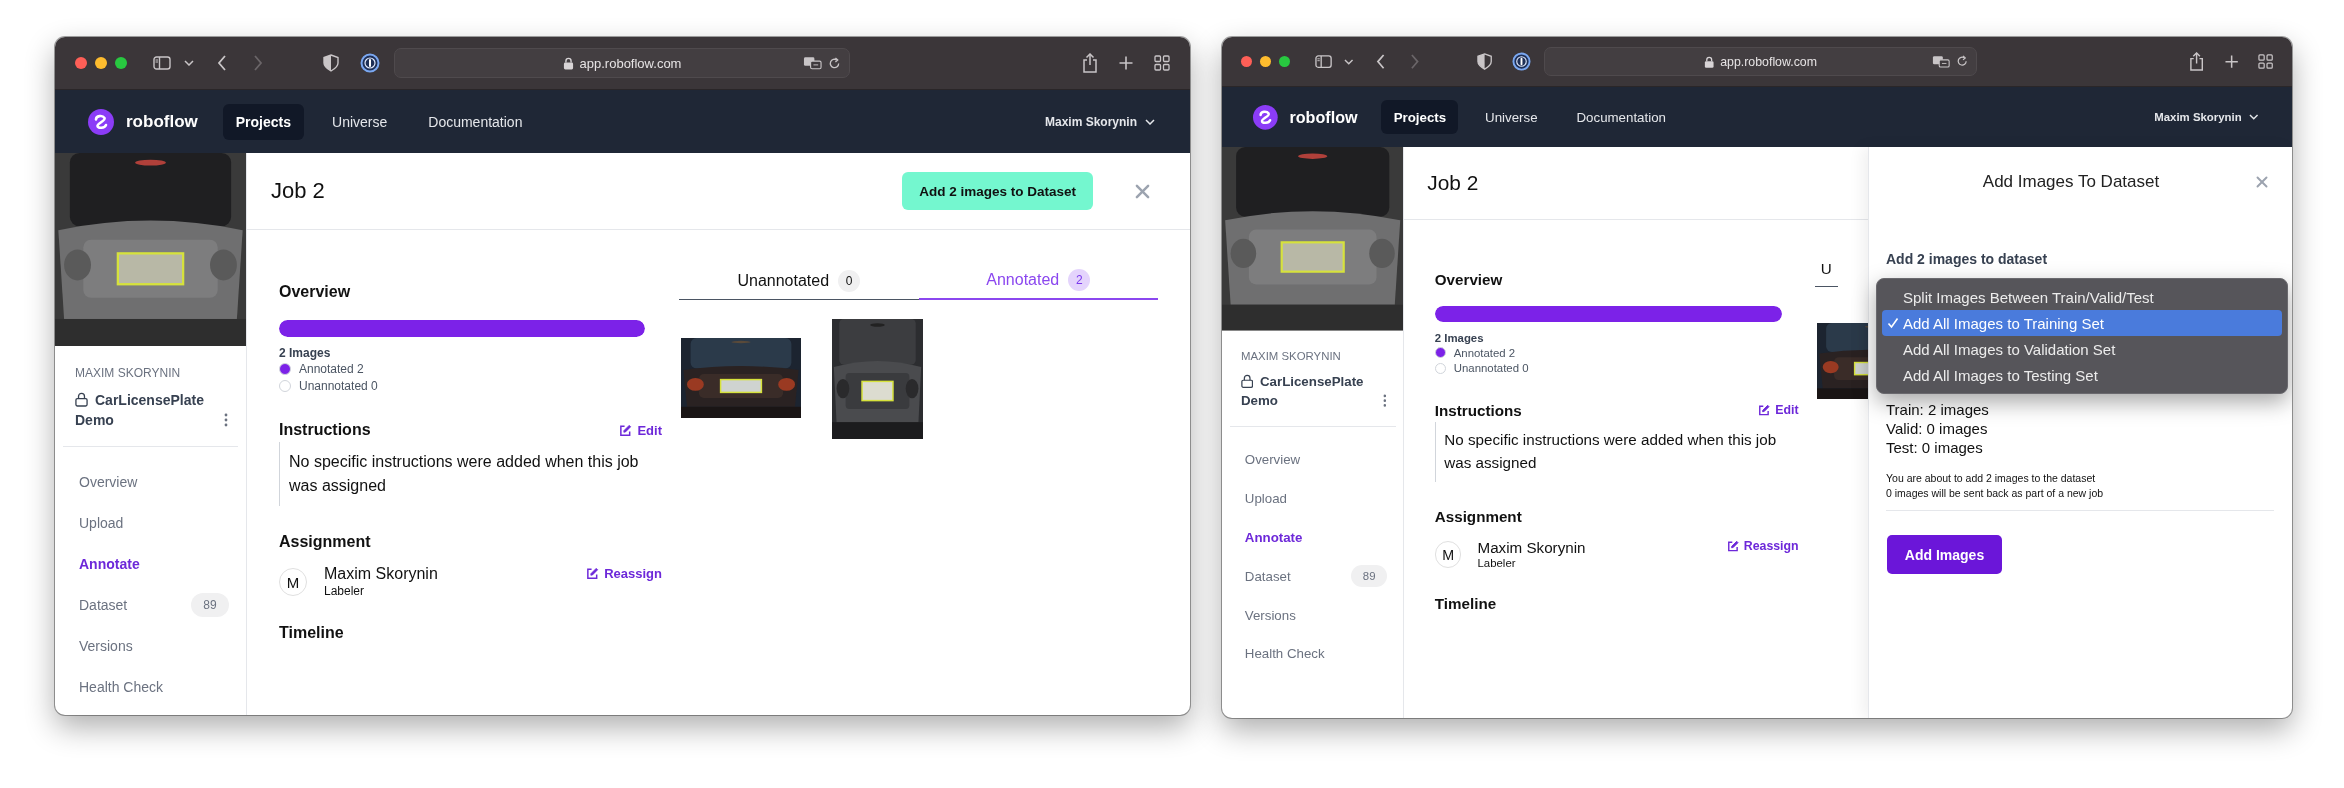 Image resolution: width=2344 pixels, height=788 pixels. I want to click on close-icon, so click(1142, 191).